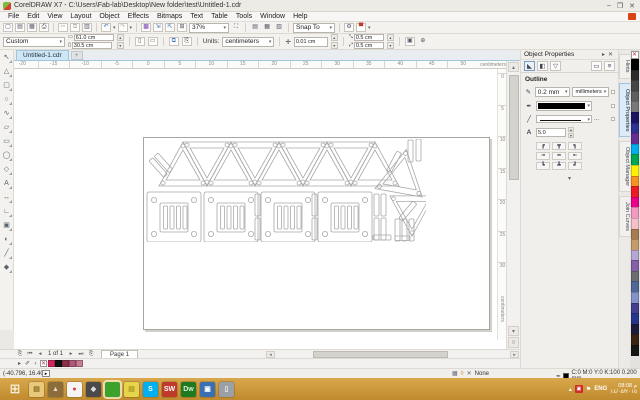 The width and height of the screenshot is (640, 400). What do you see at coordinates (74, 389) in the screenshot?
I see `taskbar-app-chrome: ●` at bounding box center [74, 389].